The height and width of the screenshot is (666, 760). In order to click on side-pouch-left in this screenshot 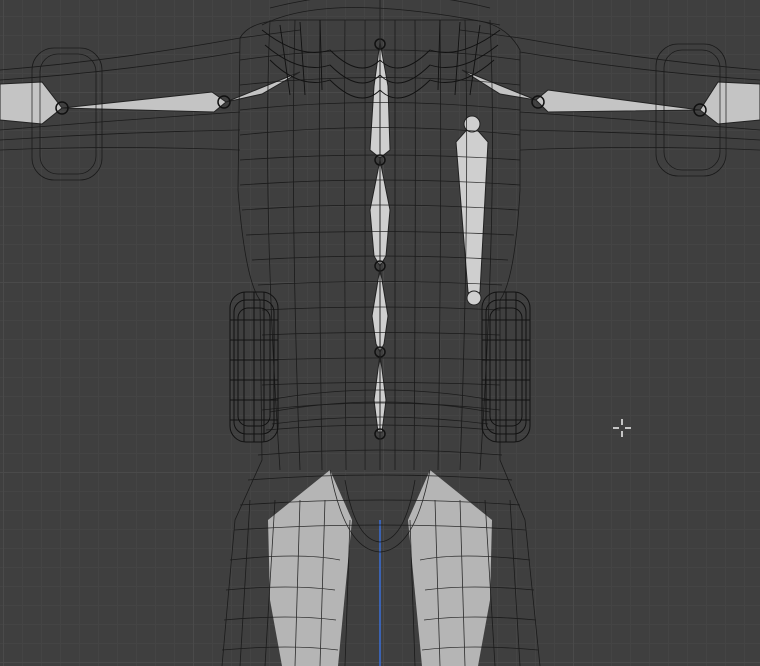, I will do `click(254, 367)`.